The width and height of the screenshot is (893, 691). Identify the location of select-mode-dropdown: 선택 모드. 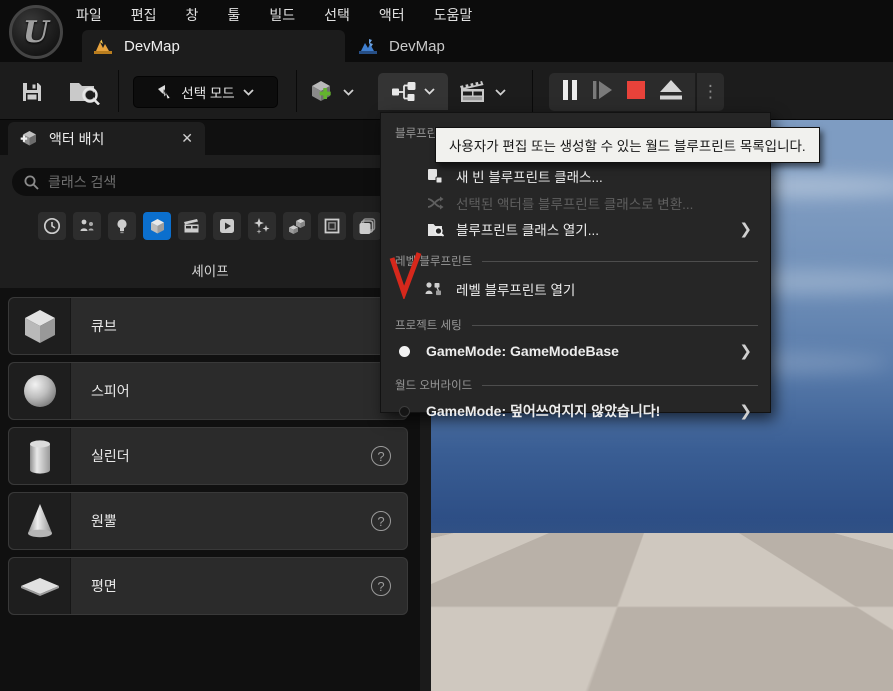
(205, 92).